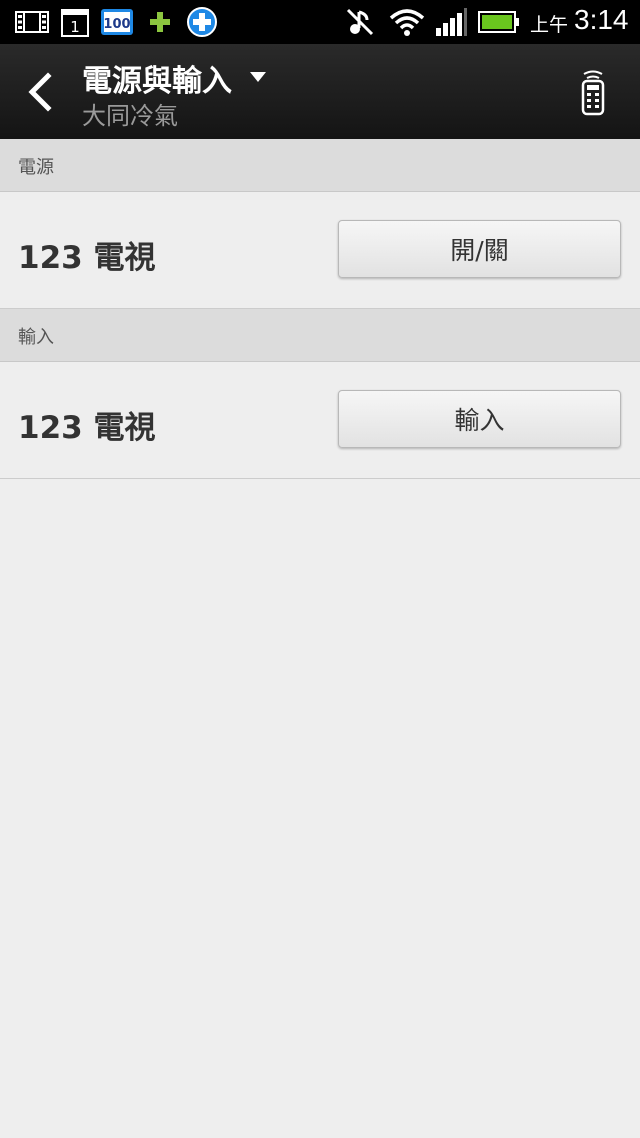  Describe the element at coordinates (320, 335) in the screenshot. I see `section-header-input: 輸入` at that location.